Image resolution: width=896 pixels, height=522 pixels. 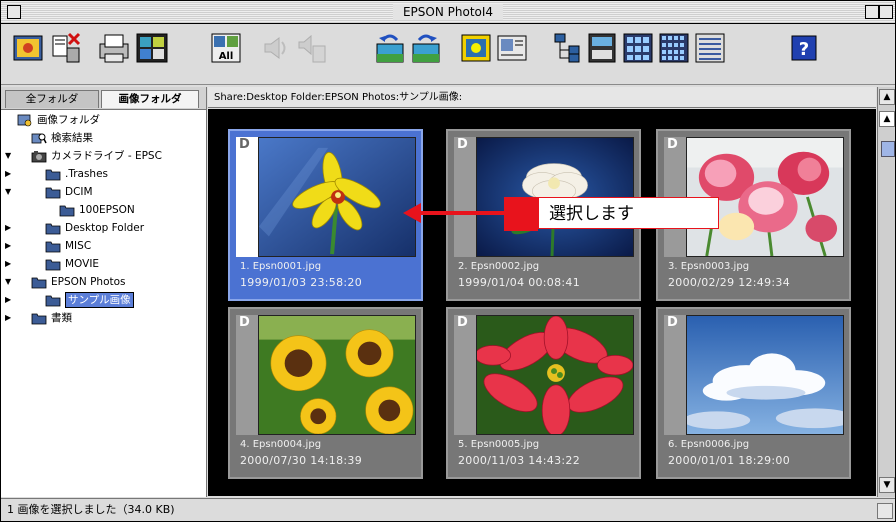 I want to click on tree-item: ▶ .Trashes, so click(x=103, y=174).